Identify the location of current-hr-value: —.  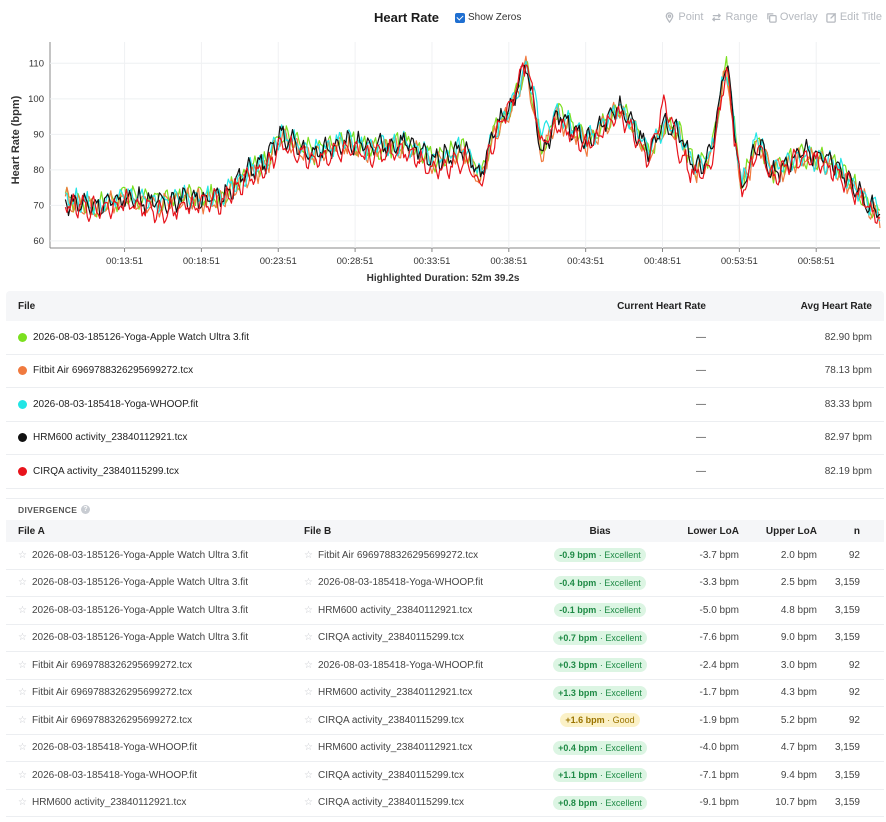
(701, 337).